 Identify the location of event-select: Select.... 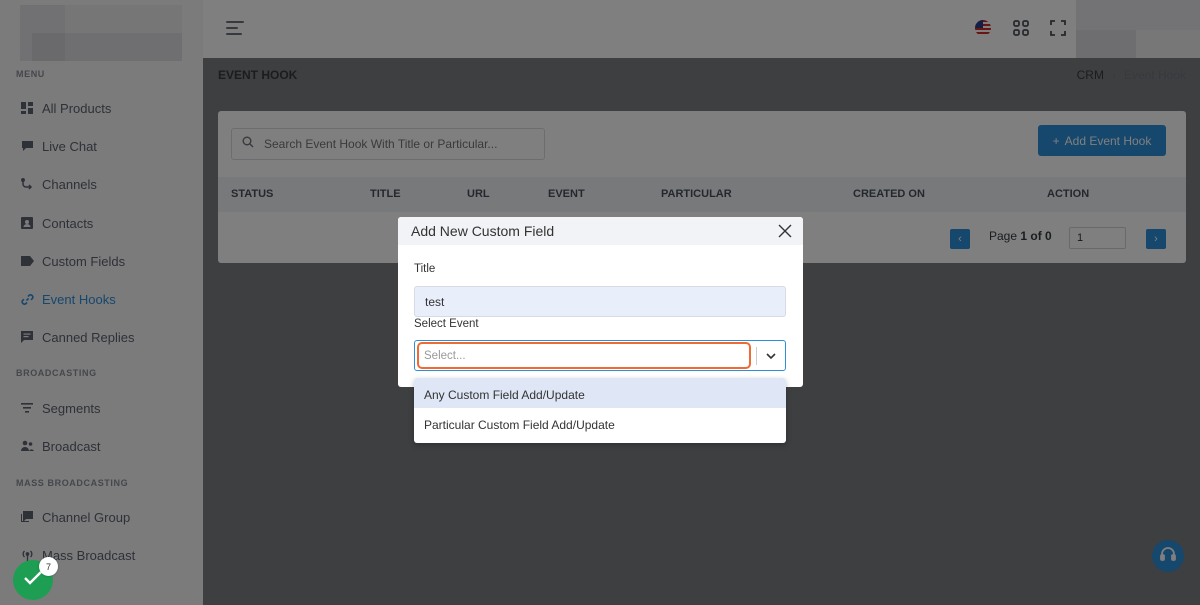
(600, 355).